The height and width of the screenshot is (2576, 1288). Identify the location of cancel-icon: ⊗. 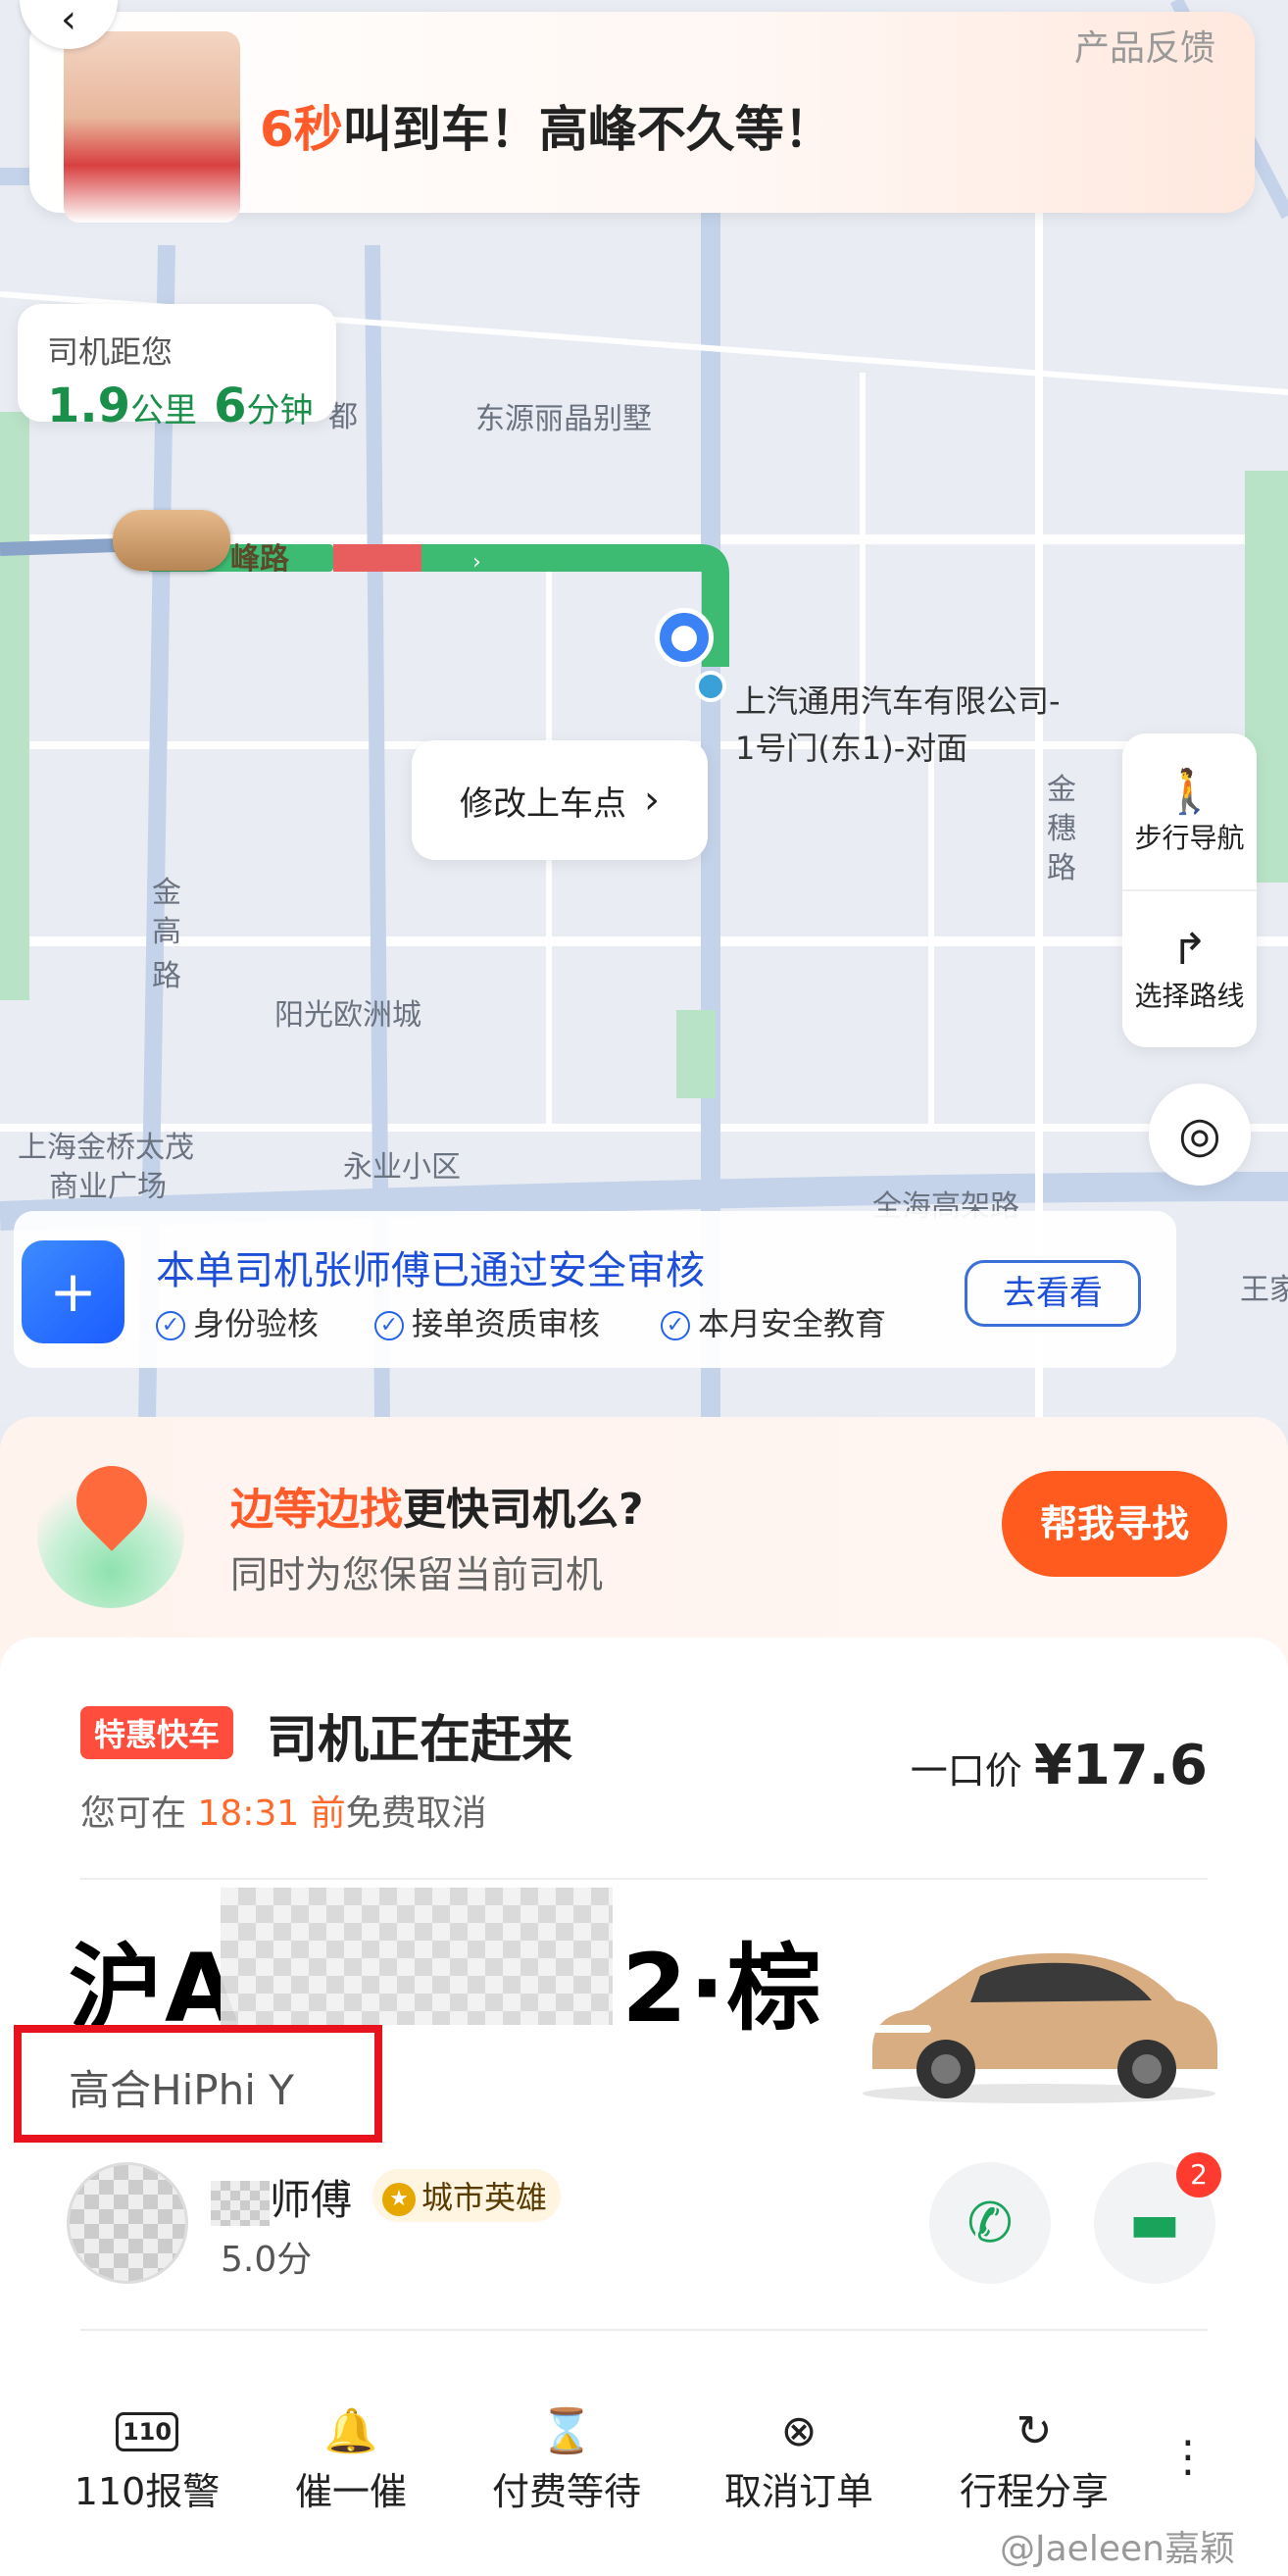
(798, 2431).